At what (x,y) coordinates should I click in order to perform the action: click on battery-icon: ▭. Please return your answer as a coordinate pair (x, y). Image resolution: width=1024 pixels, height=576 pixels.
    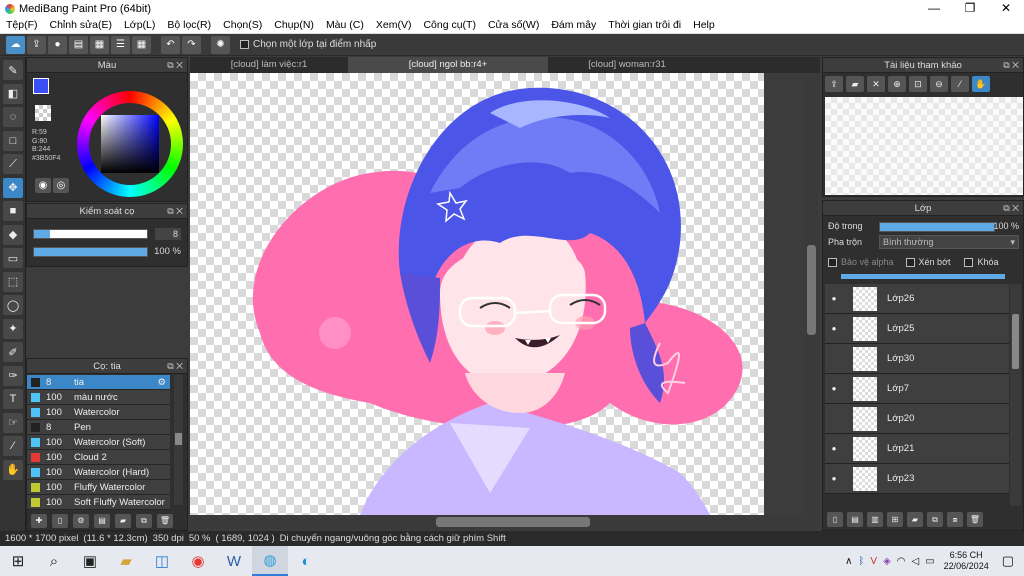
    Looking at the image, I should click on (929, 561).